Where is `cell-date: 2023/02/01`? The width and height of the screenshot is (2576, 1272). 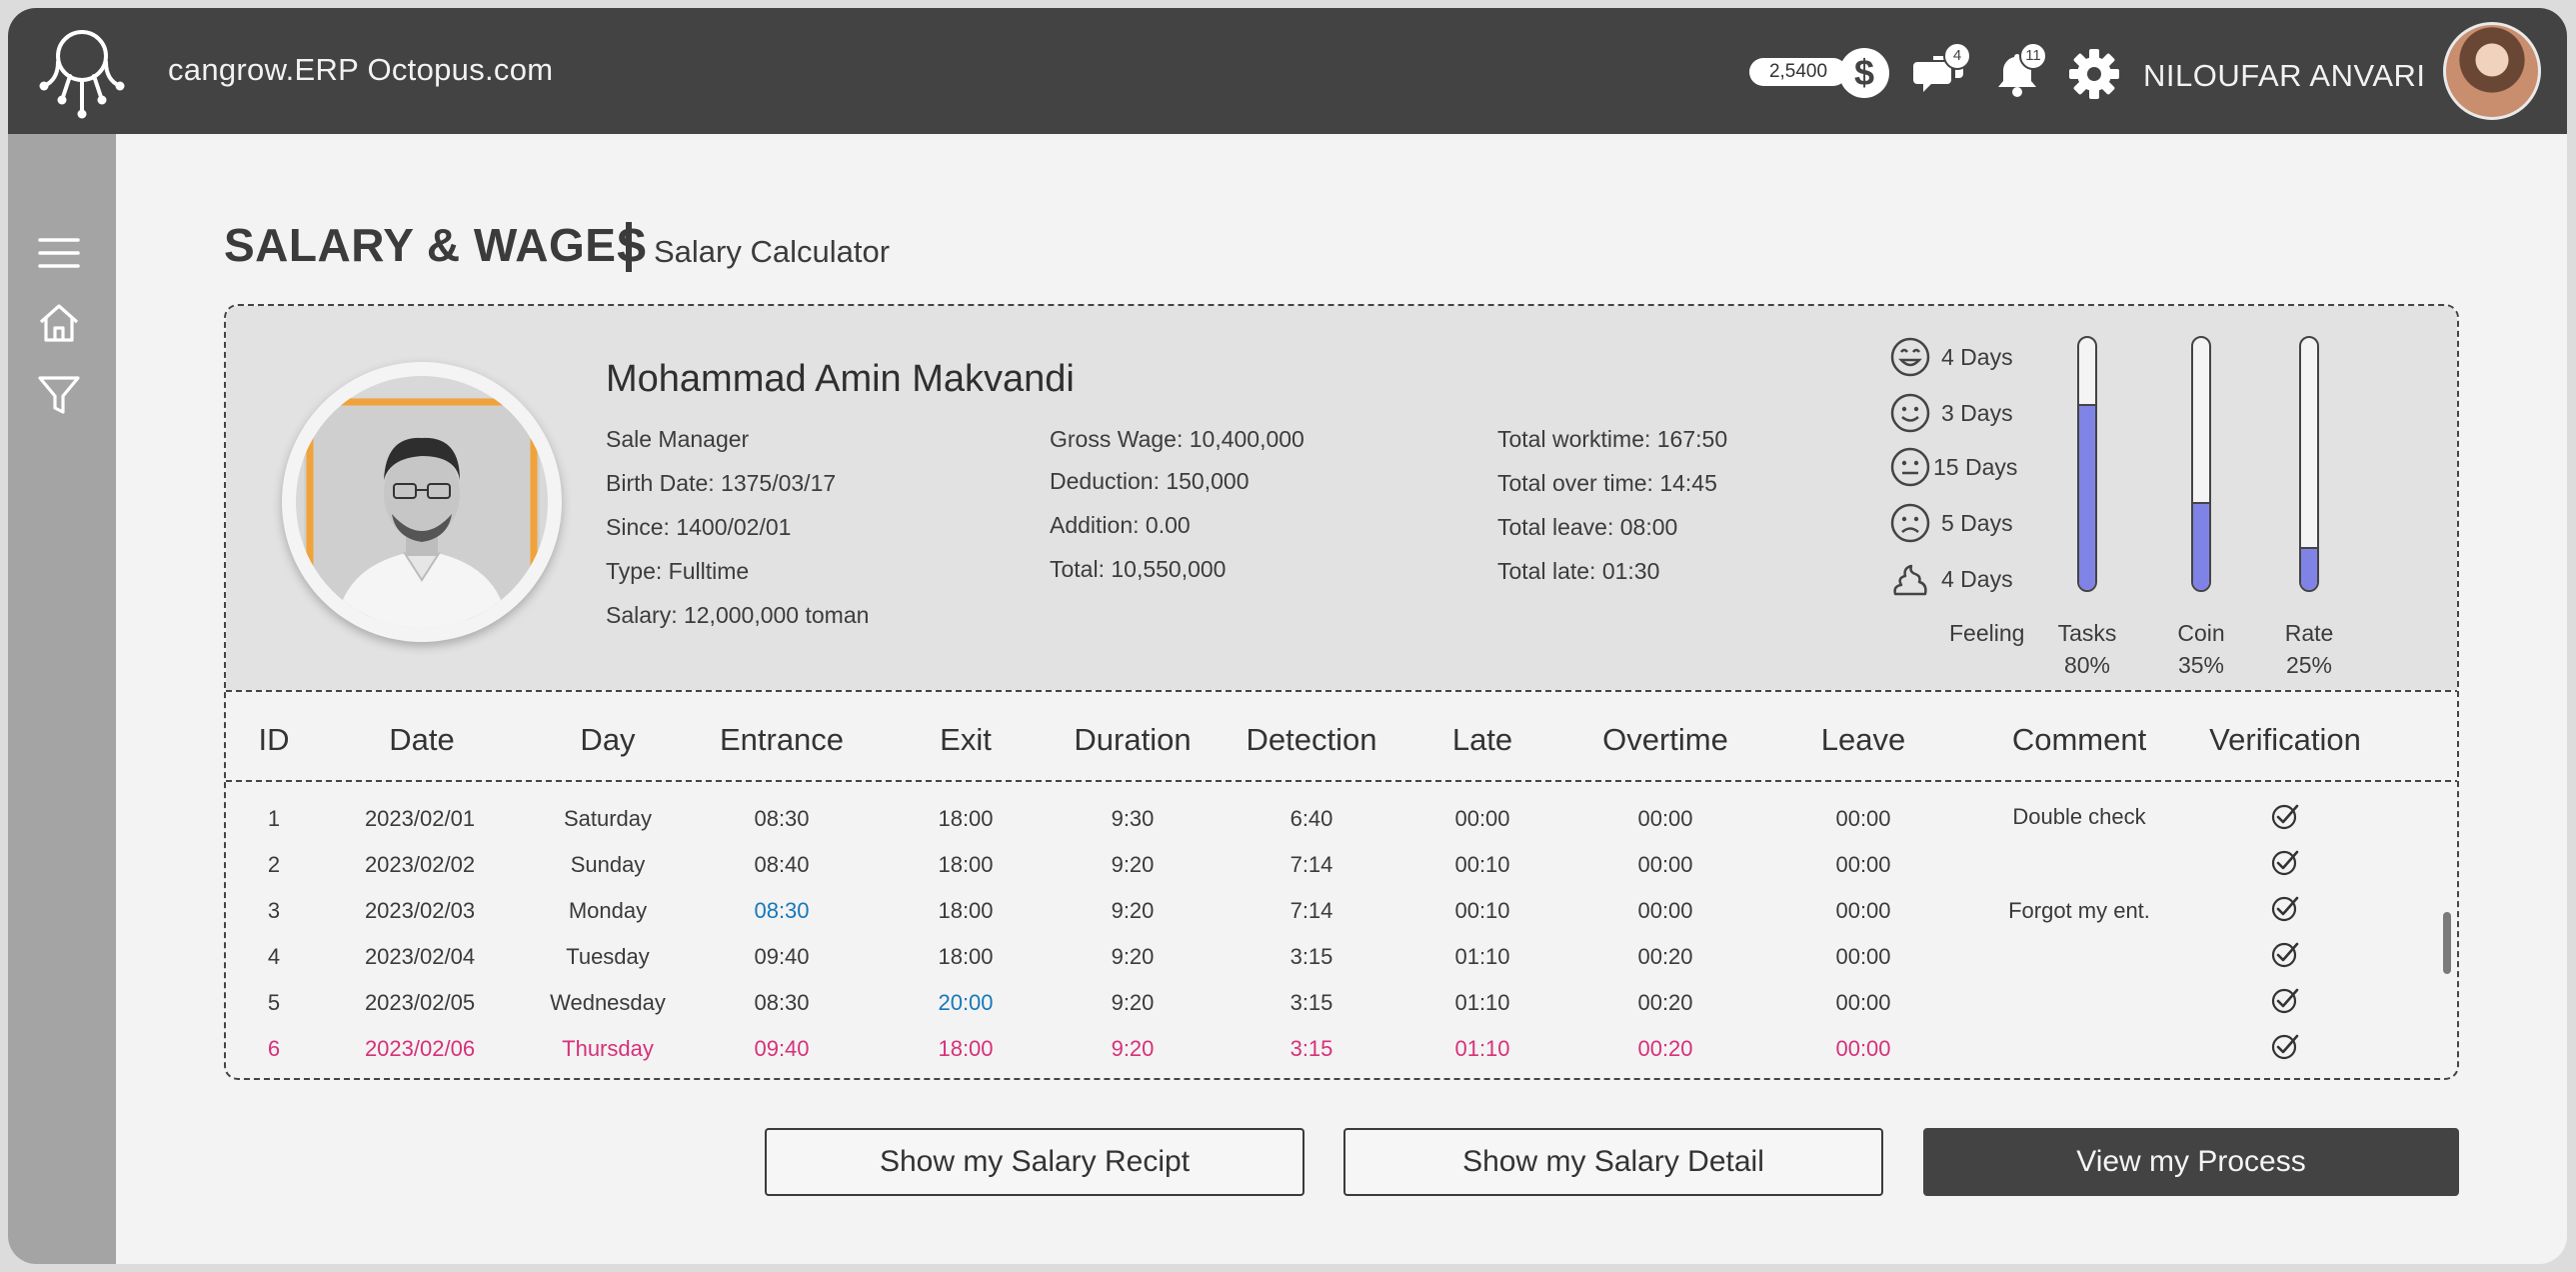
cell-date: 2023/02/01 is located at coordinates (420, 818).